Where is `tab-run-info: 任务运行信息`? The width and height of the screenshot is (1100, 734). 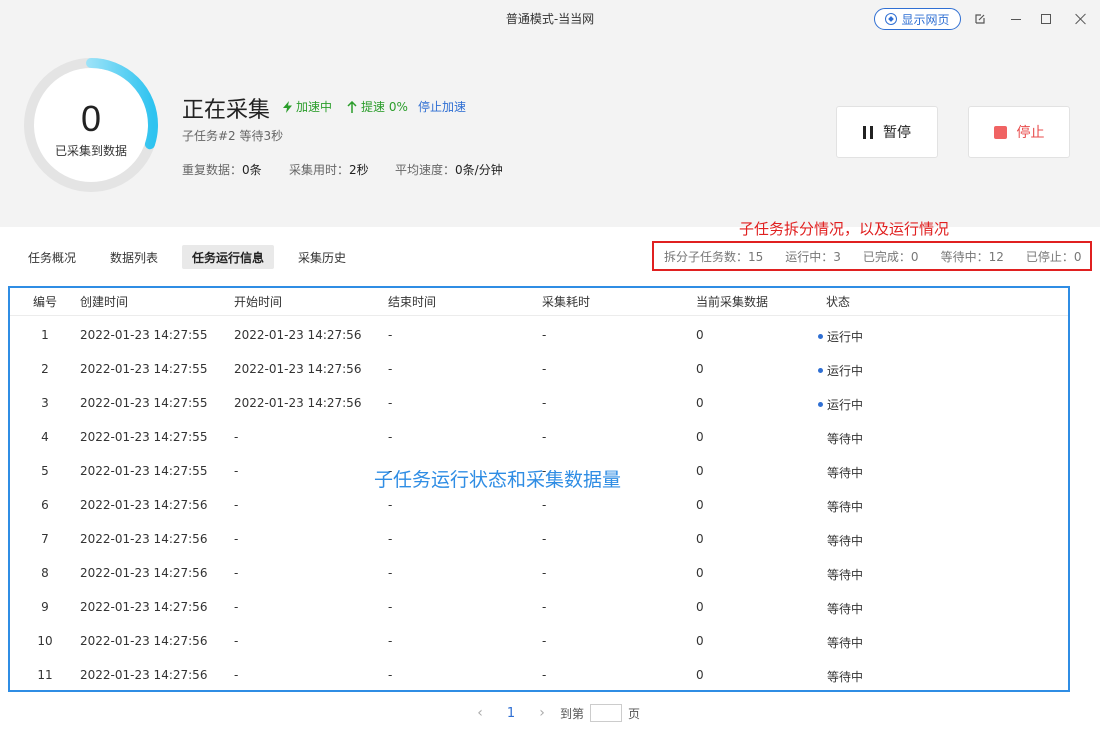
tab-run-info: 任务运行信息 is located at coordinates (228, 257).